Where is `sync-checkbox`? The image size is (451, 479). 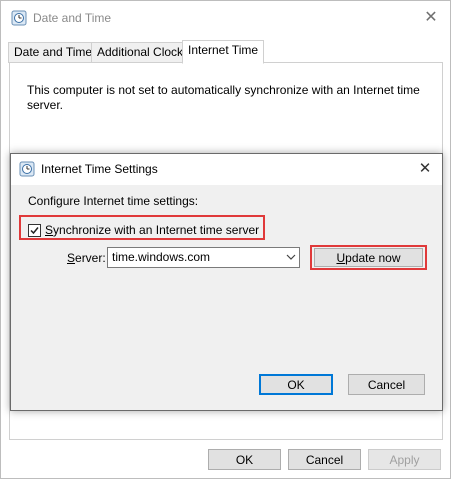
sync-checkbox is located at coordinates (34, 230).